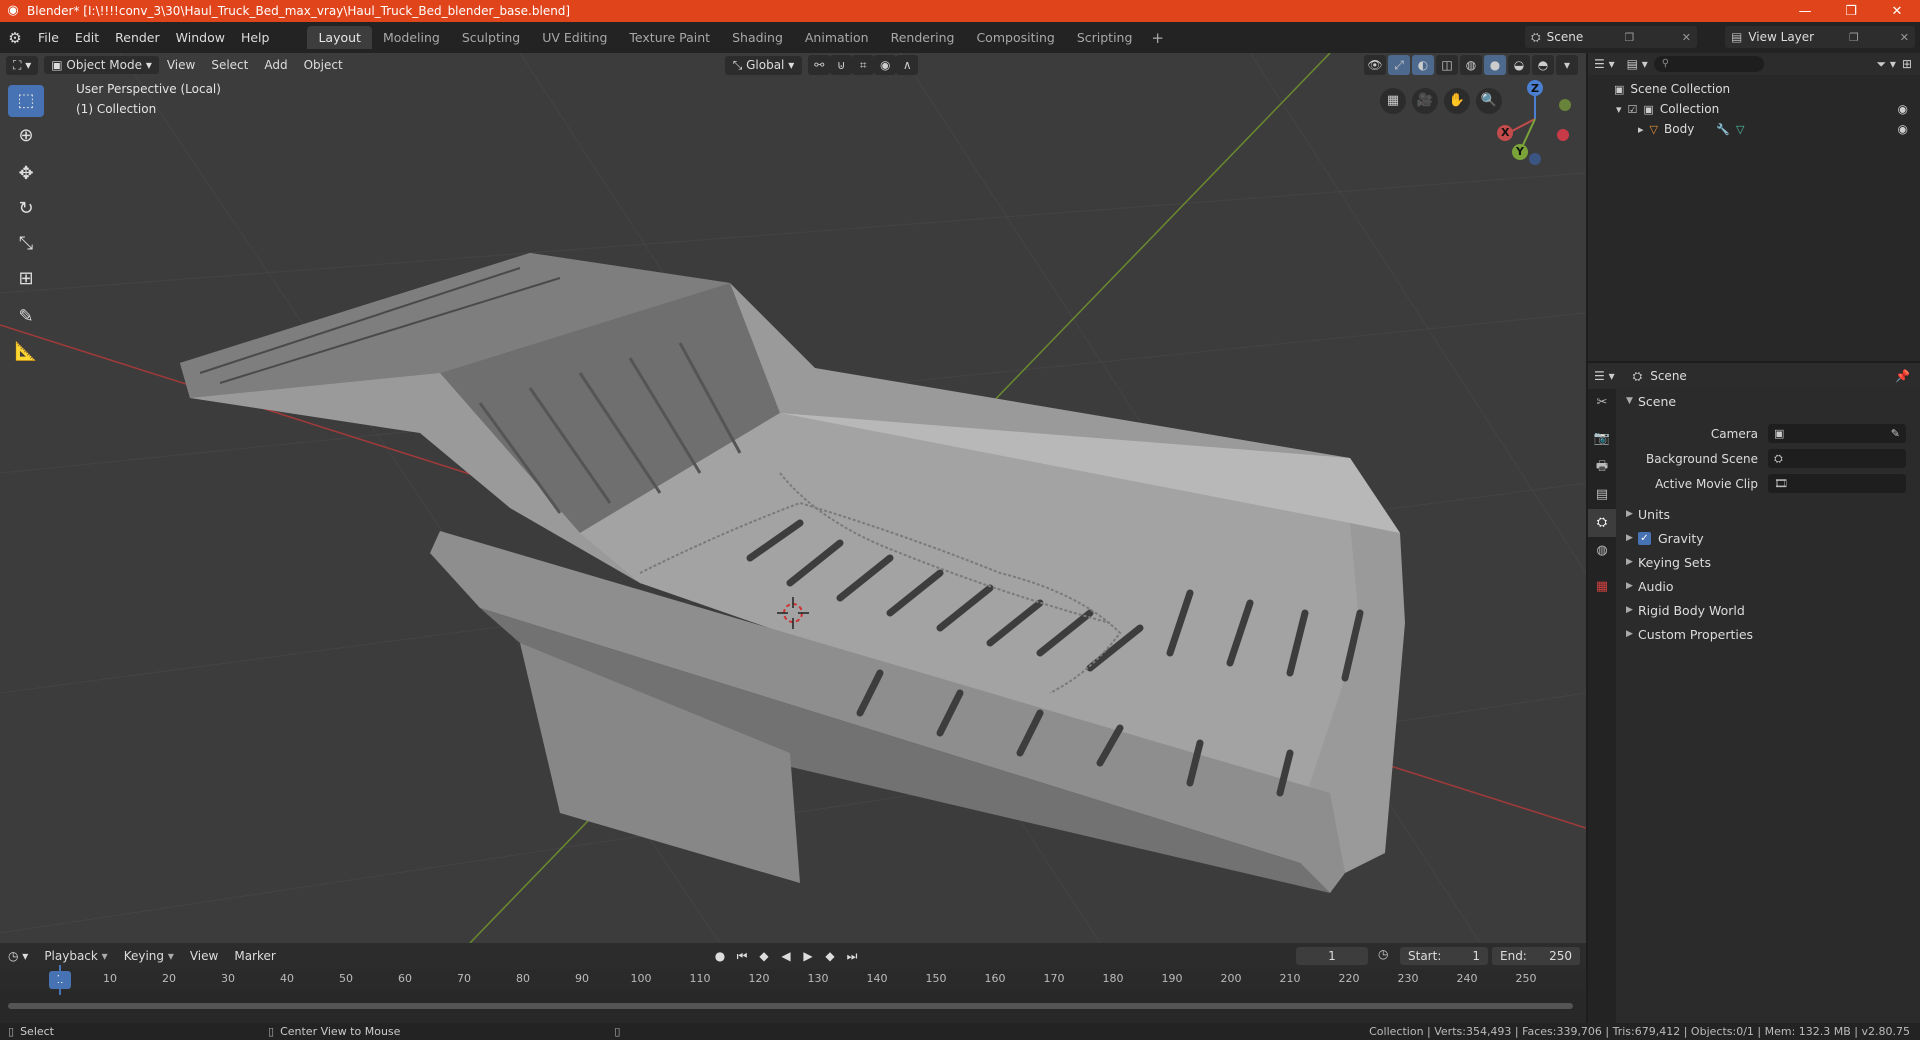 Image resolution: width=1920 pixels, height=1040 pixels. I want to click on transform-orientation-dropdown: ⤡ Global ▾, so click(763, 65).